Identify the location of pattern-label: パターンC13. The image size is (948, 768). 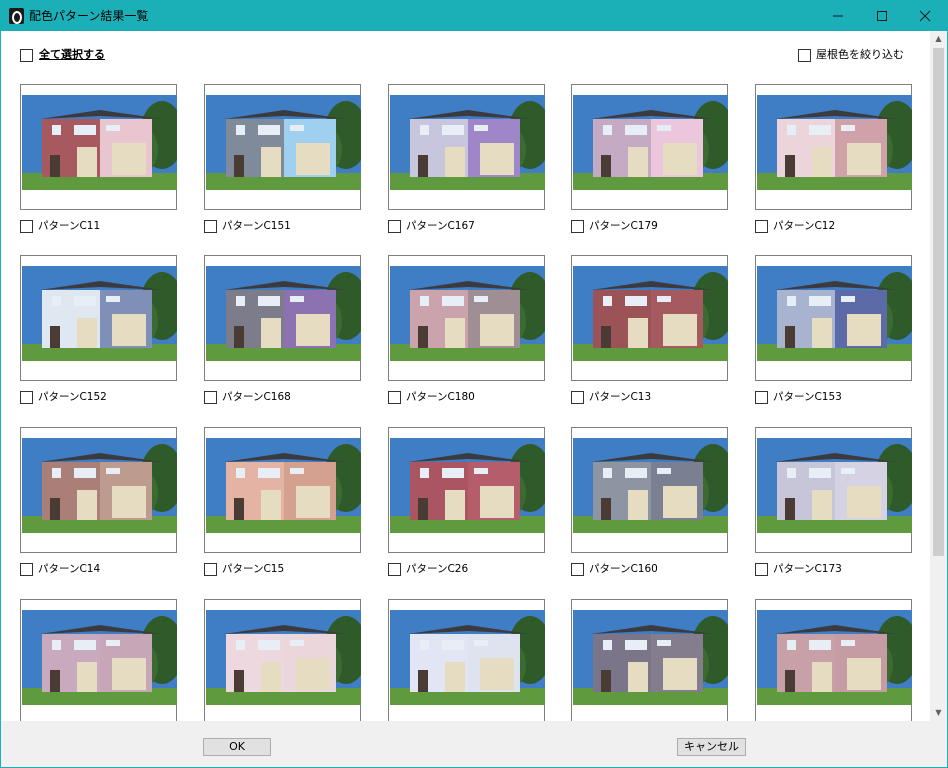
(620, 397).